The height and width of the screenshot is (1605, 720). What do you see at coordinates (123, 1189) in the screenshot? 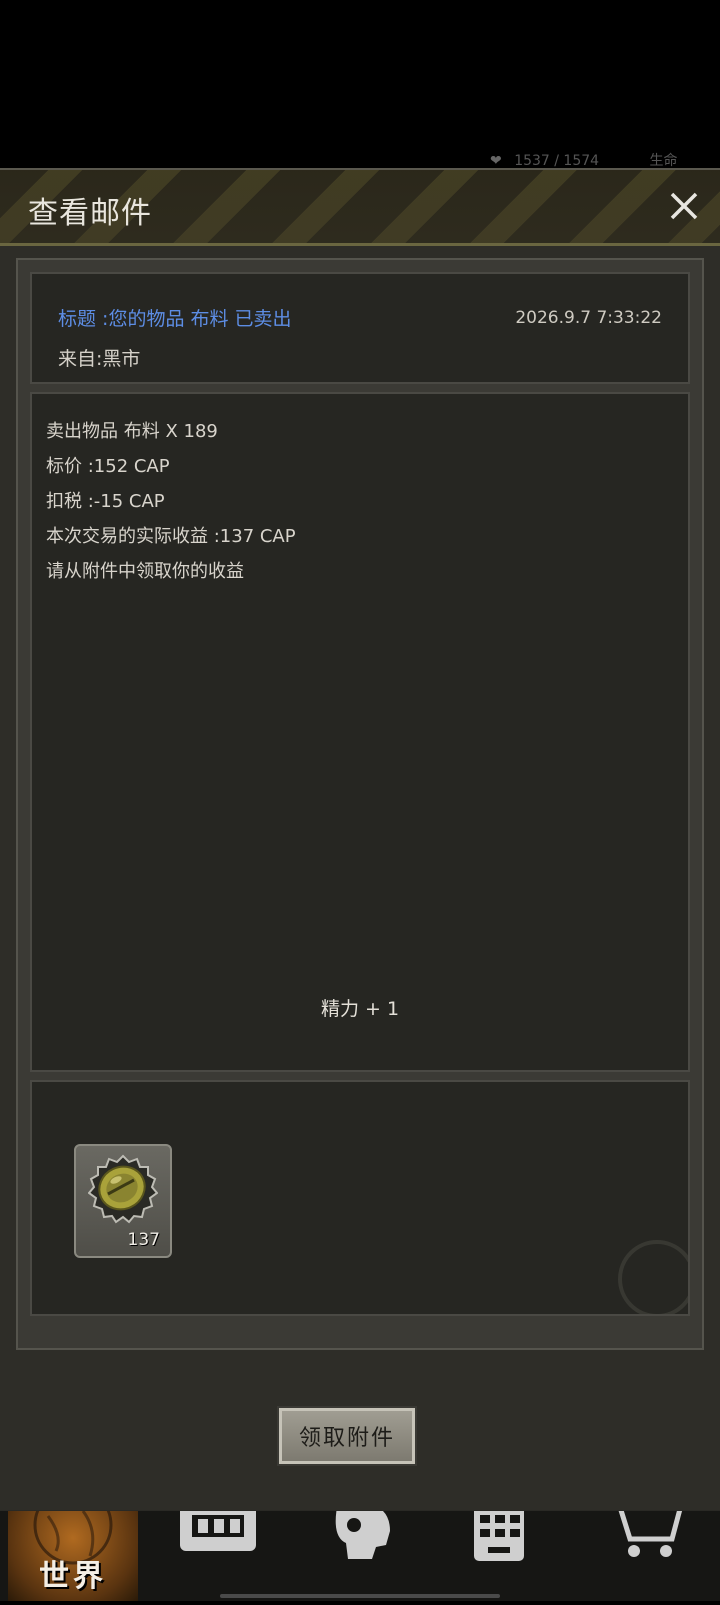
I see `bottle-cap-icon` at bounding box center [123, 1189].